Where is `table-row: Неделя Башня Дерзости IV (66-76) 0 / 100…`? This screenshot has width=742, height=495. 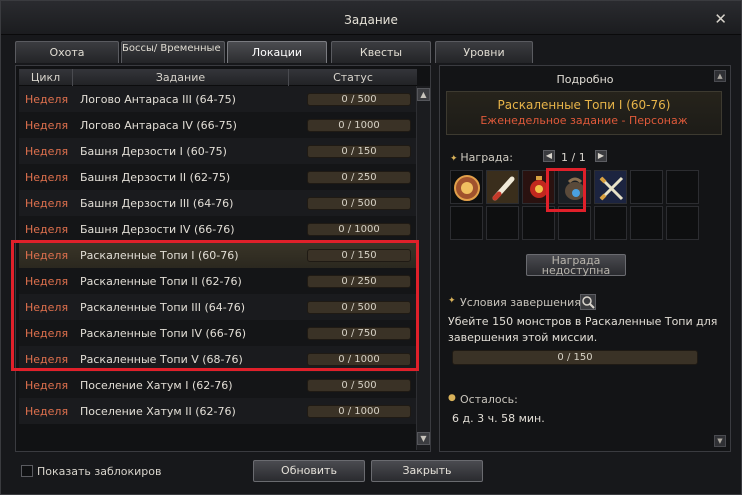
table-row: Неделя Башня Дерзости IV (66-76) 0 / 100… is located at coordinates (218, 229).